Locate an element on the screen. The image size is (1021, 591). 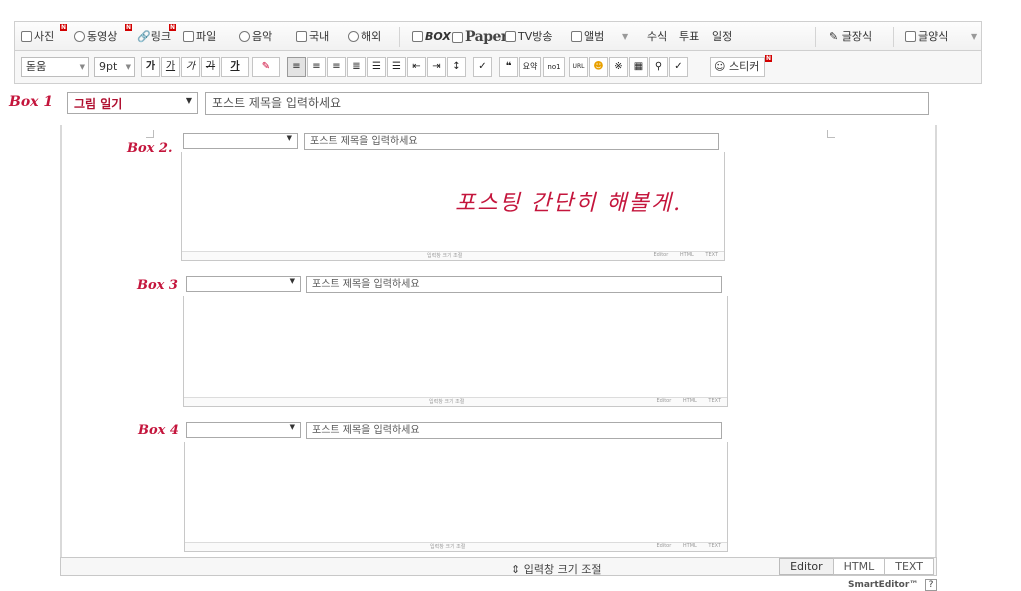
table-icon: ▦ is located at coordinates (638, 66).